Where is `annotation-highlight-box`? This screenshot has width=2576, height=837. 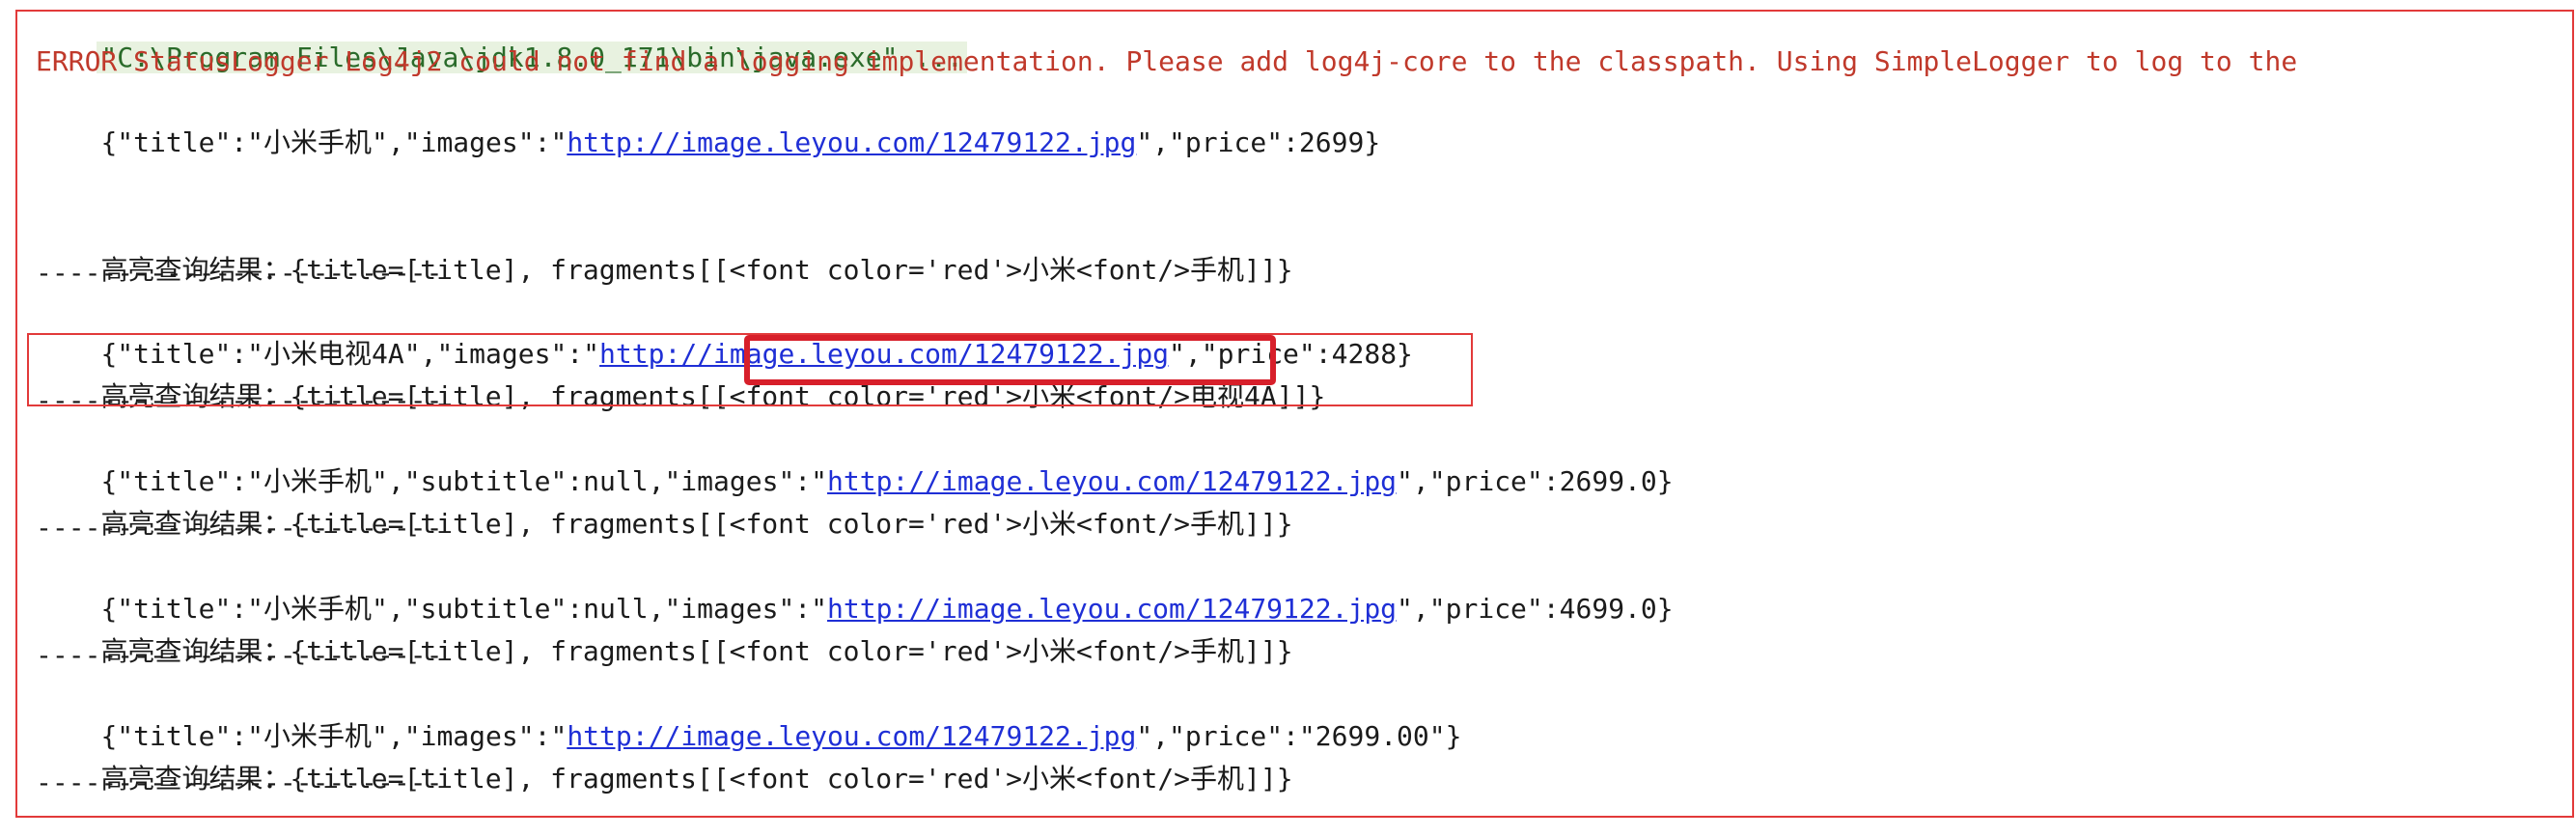 annotation-highlight-box is located at coordinates (1010, 360).